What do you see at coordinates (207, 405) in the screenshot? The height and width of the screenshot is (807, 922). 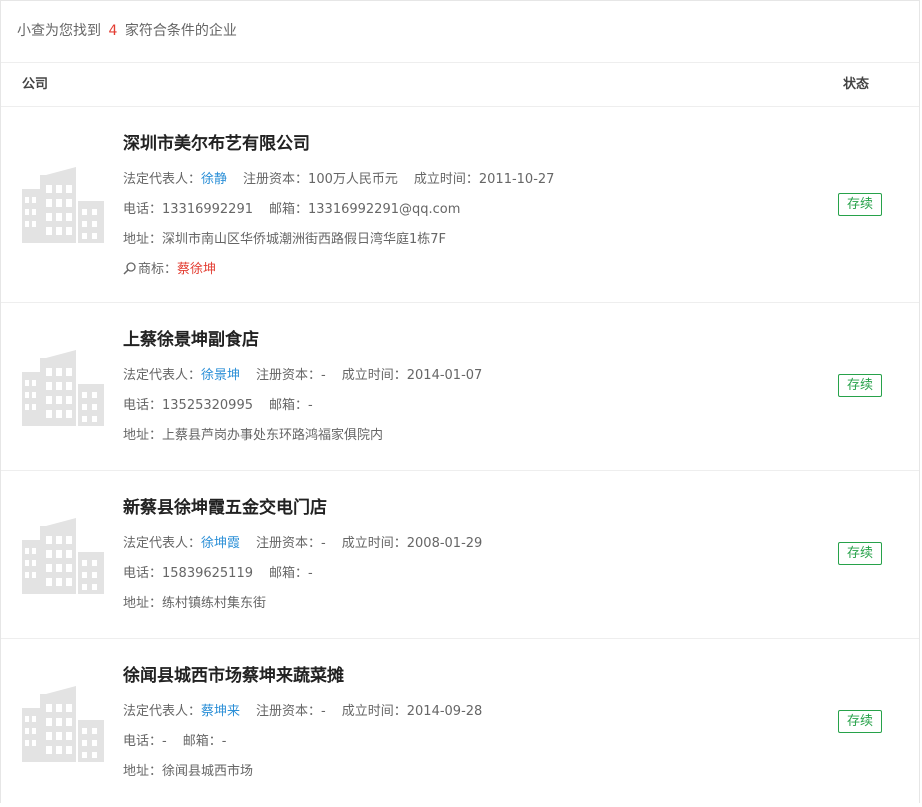 I see `phone-value: 13525320995` at bounding box center [207, 405].